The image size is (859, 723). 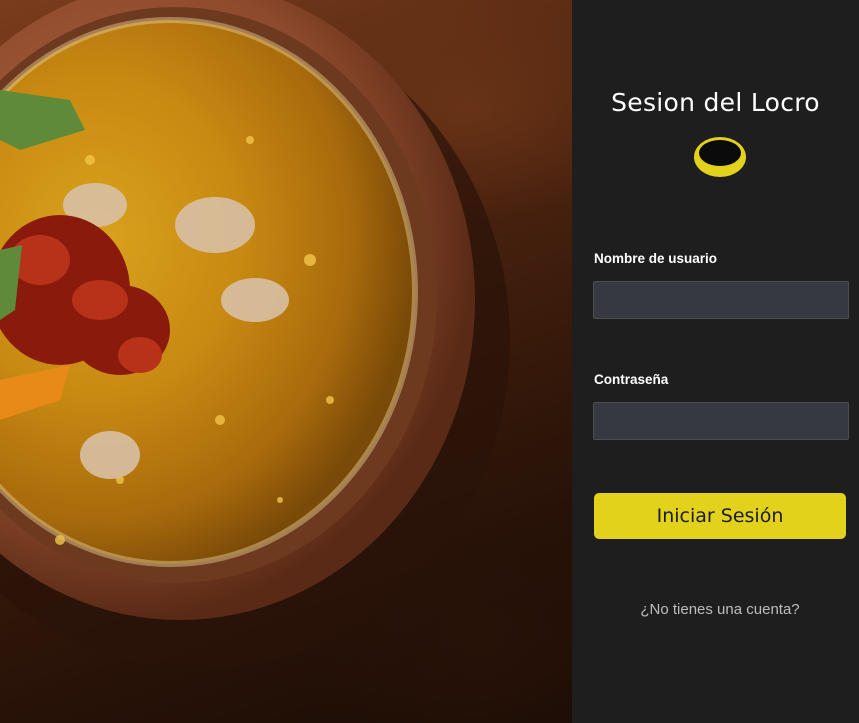 I want to click on password-input, so click(x=721, y=421).